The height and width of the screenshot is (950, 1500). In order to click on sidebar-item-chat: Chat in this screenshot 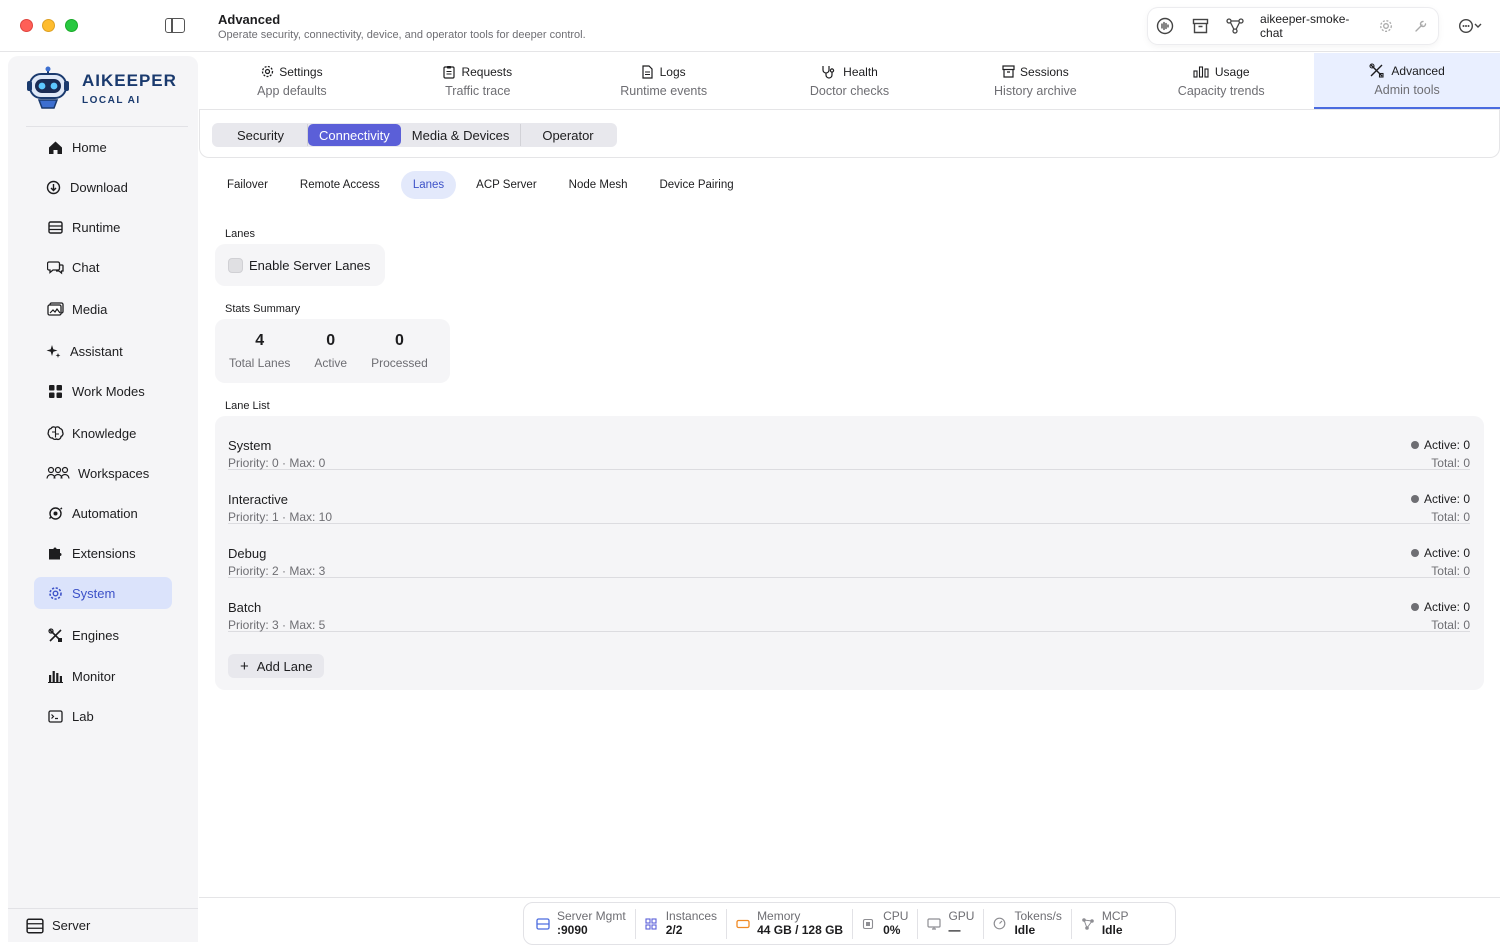, I will do `click(103, 267)`.